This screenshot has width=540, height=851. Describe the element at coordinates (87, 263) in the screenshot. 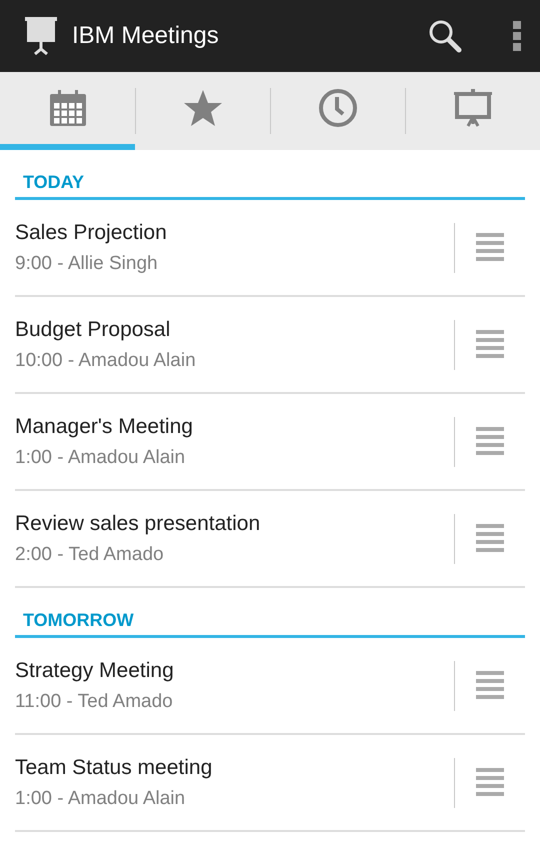

I see `meeting-detail: 9:00 - Allie Singh` at that location.